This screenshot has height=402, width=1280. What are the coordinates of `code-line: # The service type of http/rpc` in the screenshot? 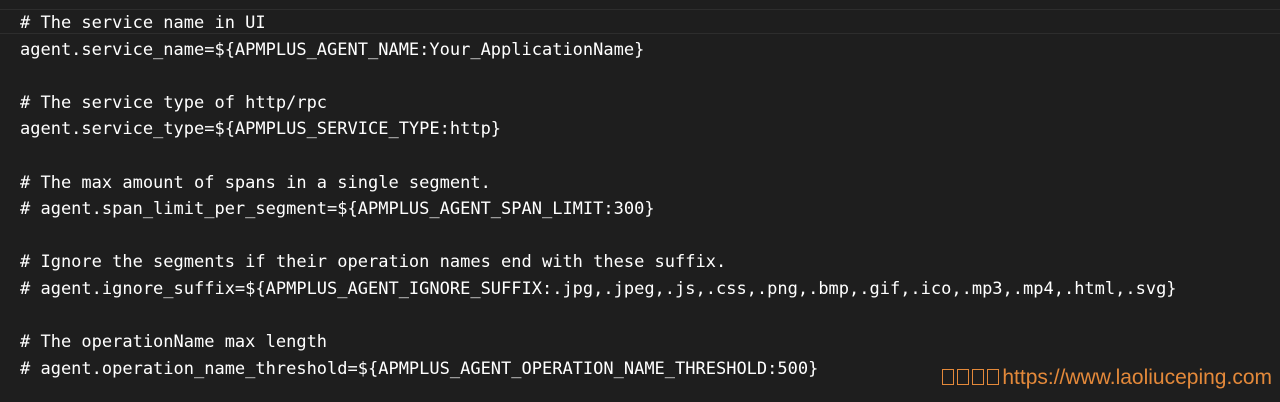 It's located at (650, 103).